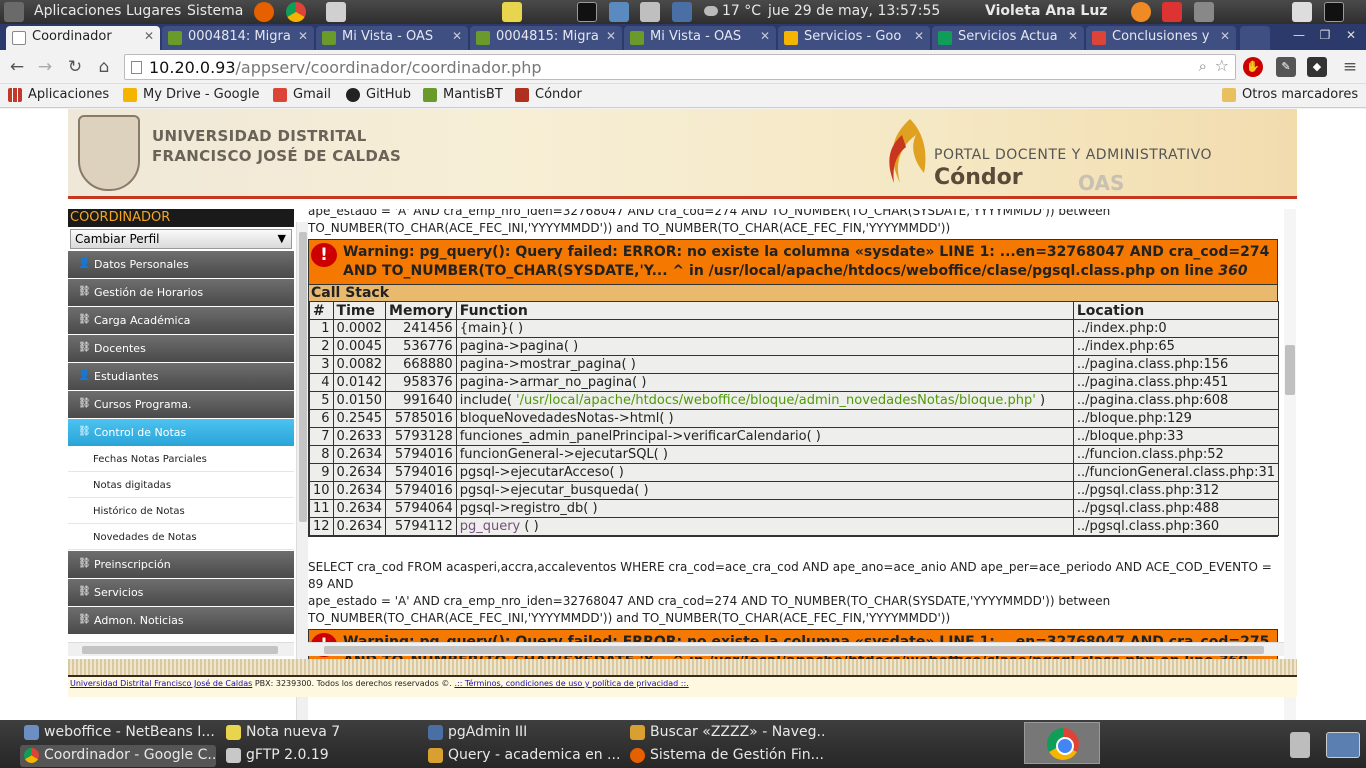 The image size is (1366, 768). What do you see at coordinates (296, 12) in the screenshot?
I see `chrome-icon` at bounding box center [296, 12].